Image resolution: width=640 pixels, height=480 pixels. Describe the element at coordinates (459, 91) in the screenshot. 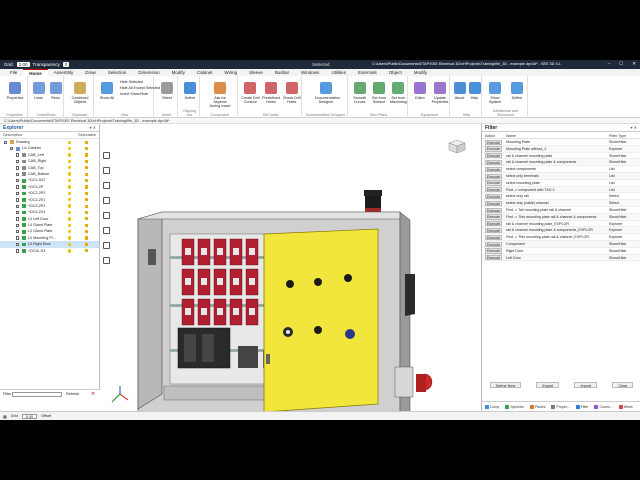

I see `ribbon-button-about: About` at that location.